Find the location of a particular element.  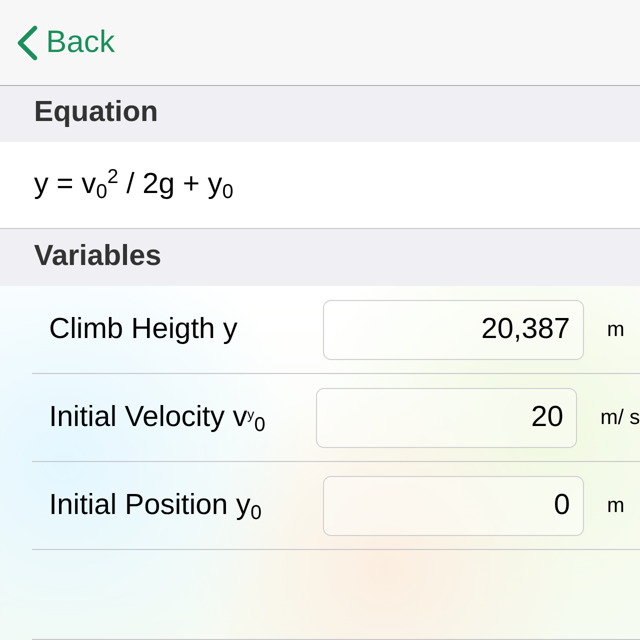

chevron-left-icon is located at coordinates (27, 42).